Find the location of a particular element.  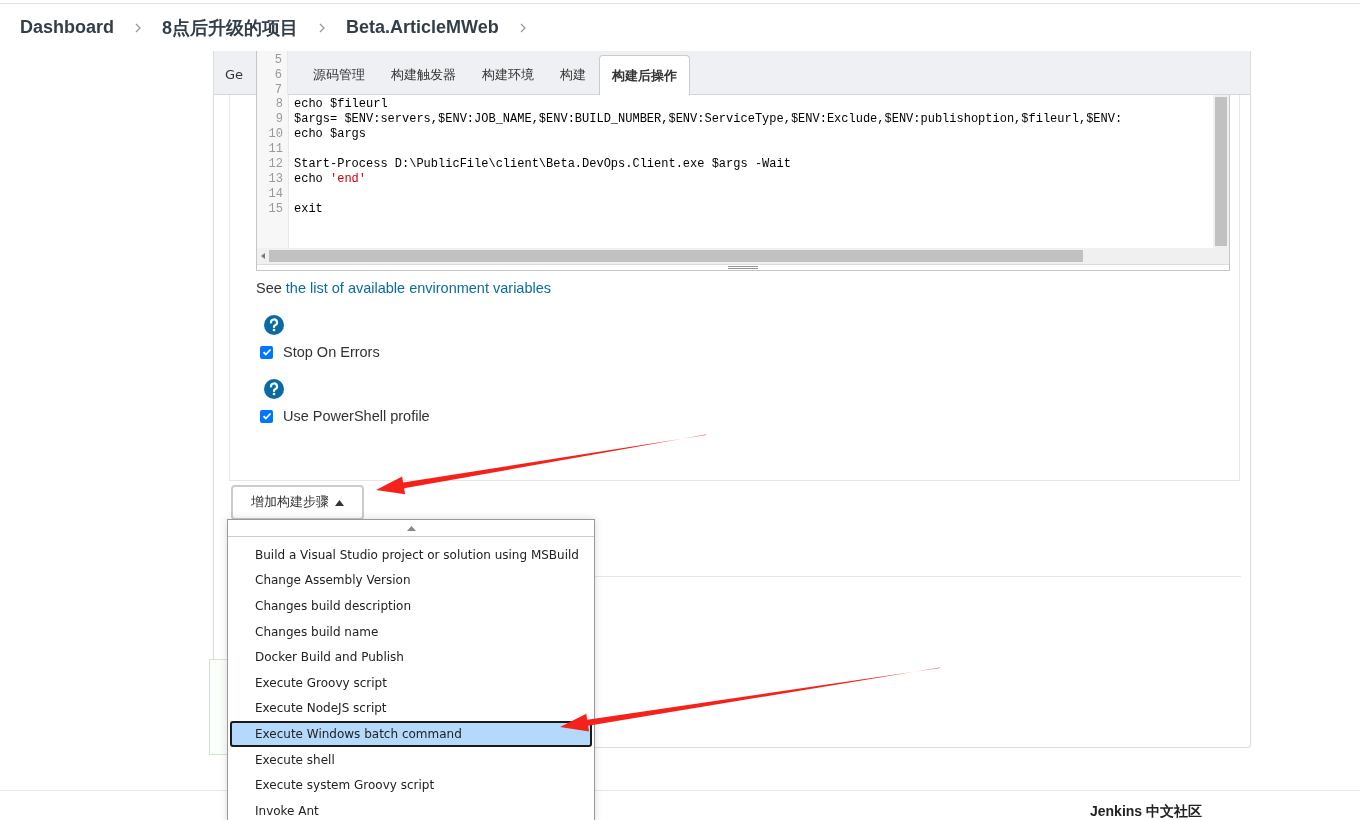

config-tab: 源码管理 is located at coordinates (339, 74).